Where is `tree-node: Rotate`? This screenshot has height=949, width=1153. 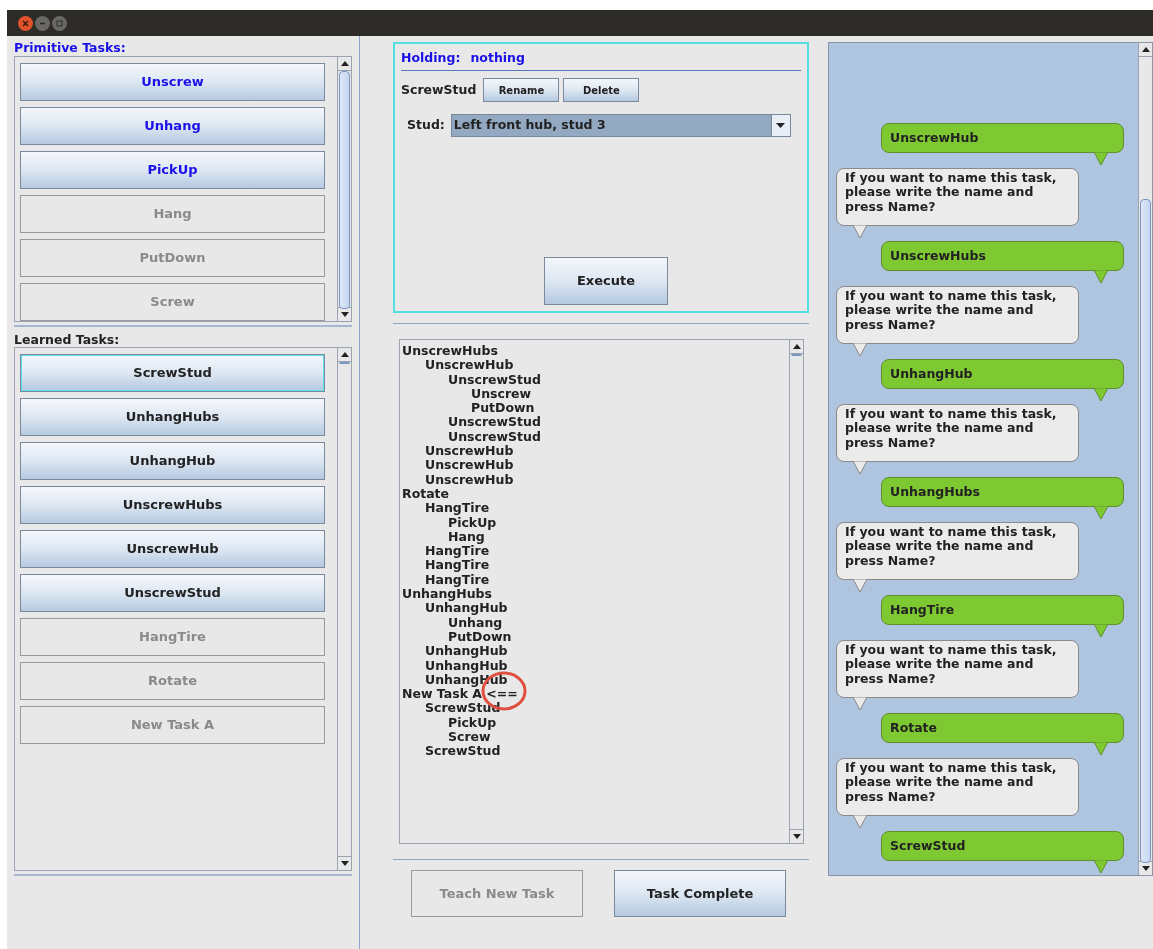 tree-node: Rotate is located at coordinates (595, 494).